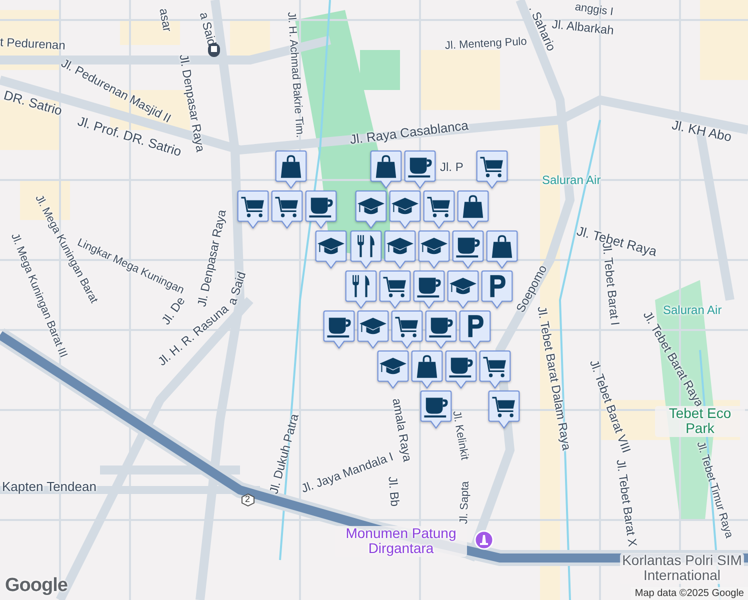 Image resolution: width=748 pixels, height=600 pixels. What do you see at coordinates (452, 167) in the screenshot?
I see `street-label: Jl. P` at bounding box center [452, 167].